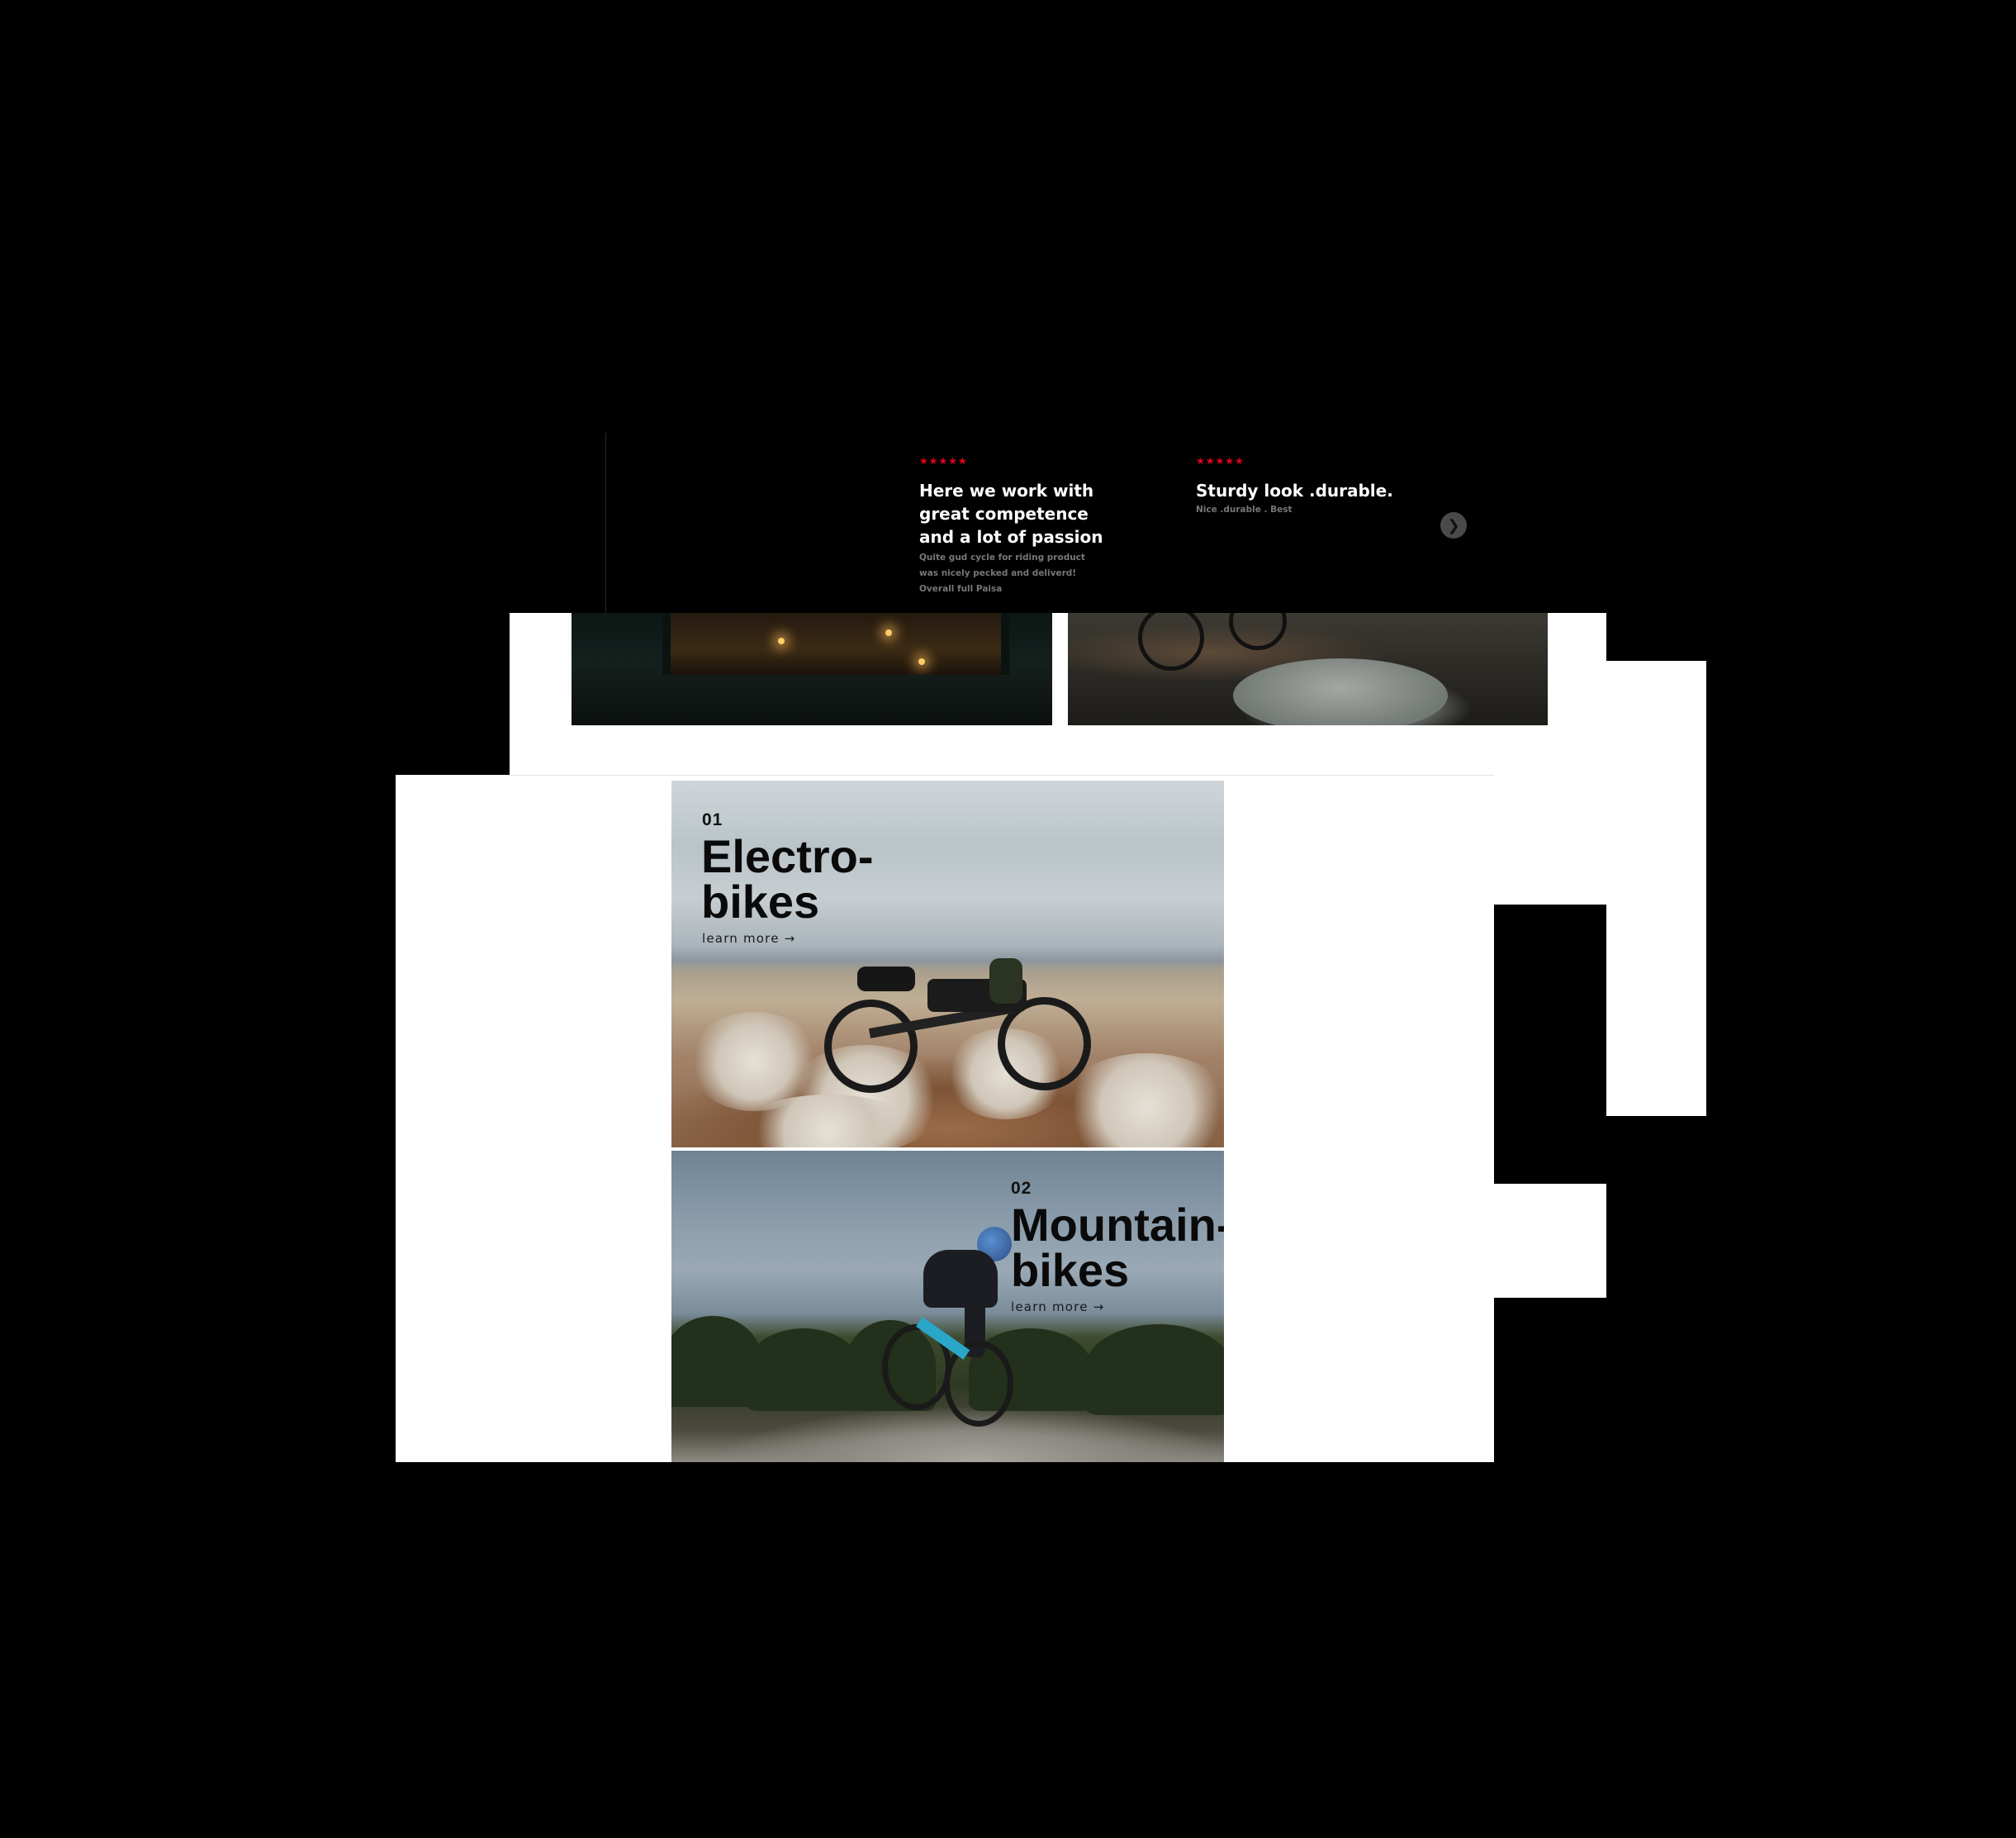 The height and width of the screenshot is (1838, 2016). Describe the element at coordinates (1021, 1188) in the screenshot. I see `category-number: 02` at that location.